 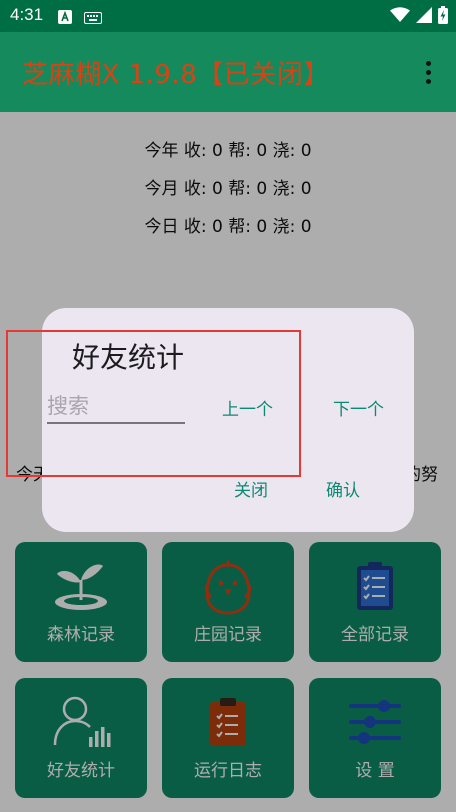 What do you see at coordinates (251, 488) in the screenshot?
I see `close-button: 关闭` at bounding box center [251, 488].